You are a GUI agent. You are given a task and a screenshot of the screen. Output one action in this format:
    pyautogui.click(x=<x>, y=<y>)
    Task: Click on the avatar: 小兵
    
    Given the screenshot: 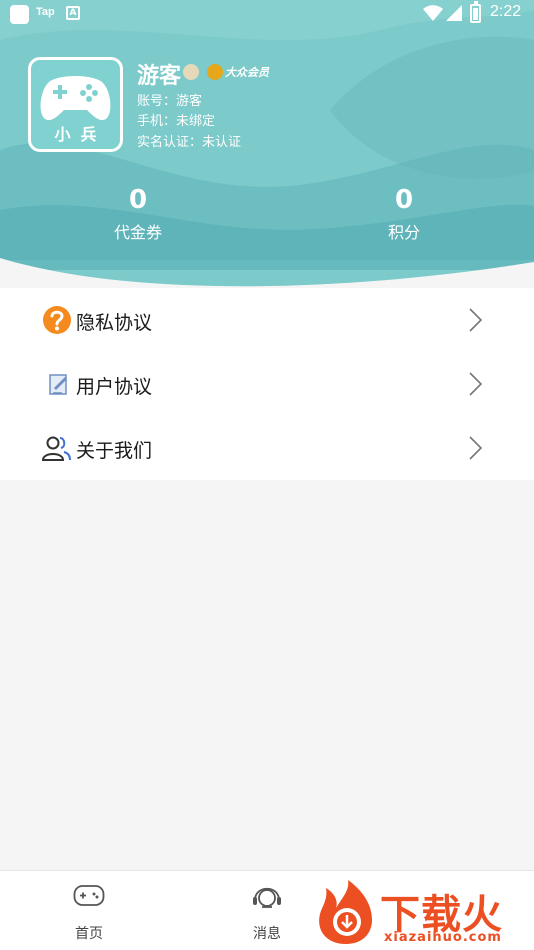 What is the action you would take?
    pyautogui.click(x=75, y=104)
    